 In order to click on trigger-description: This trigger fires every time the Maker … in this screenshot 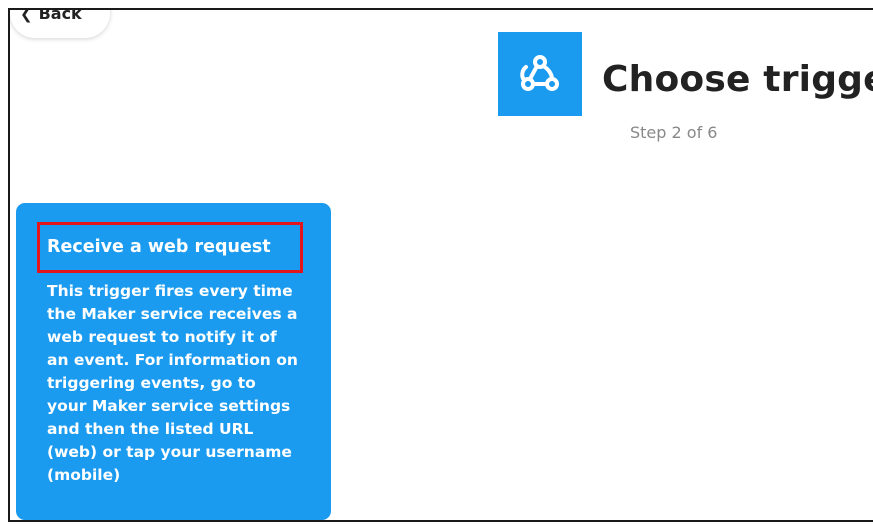, I will do `click(172, 383)`.